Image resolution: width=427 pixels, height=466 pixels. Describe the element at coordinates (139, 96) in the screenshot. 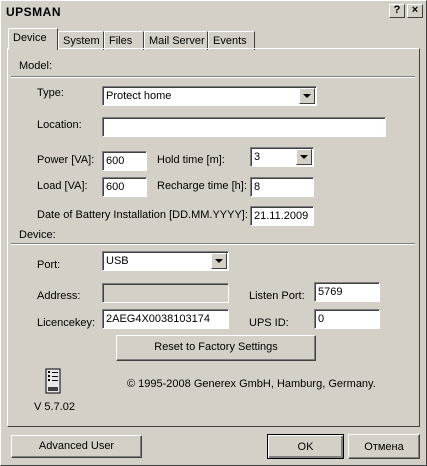

I see `type-select-value: Protect home` at that location.